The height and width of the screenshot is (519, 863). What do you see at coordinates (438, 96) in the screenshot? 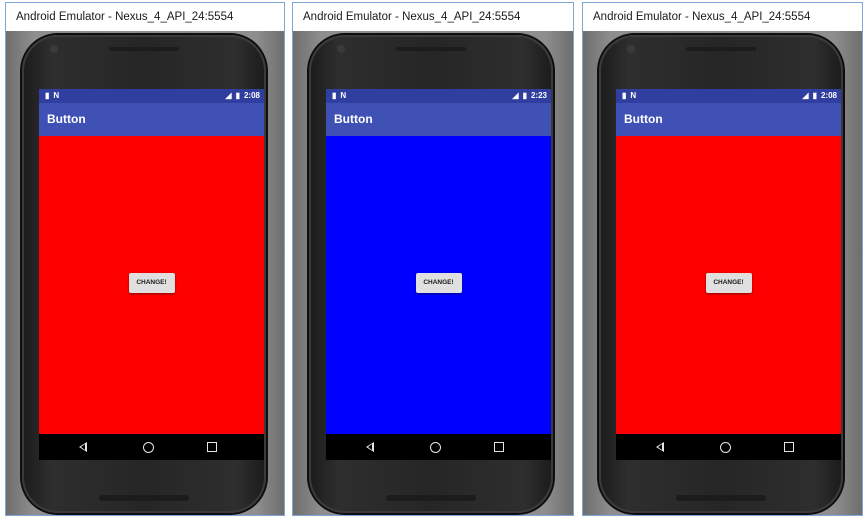
I see `status-bar: ▮ N ◢ ▮ 2:23` at bounding box center [438, 96].